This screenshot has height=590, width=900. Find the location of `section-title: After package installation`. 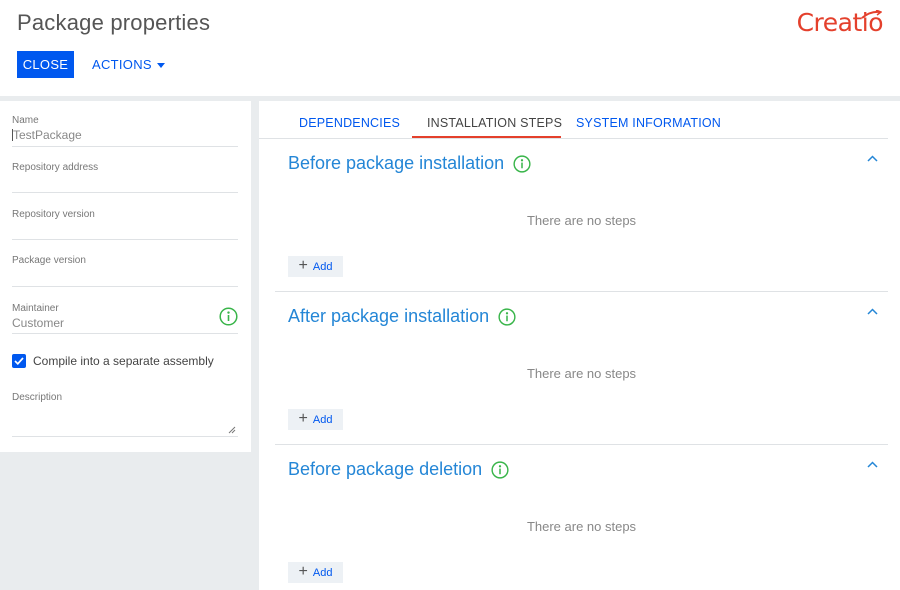

section-title: After package installation is located at coordinates (402, 316).